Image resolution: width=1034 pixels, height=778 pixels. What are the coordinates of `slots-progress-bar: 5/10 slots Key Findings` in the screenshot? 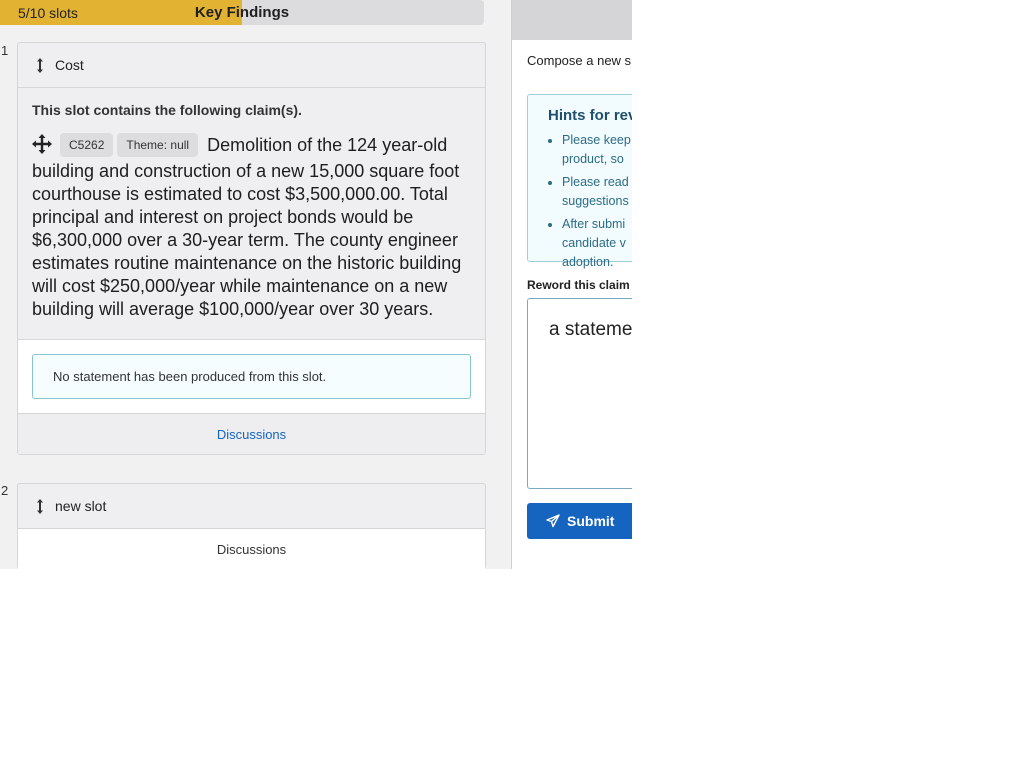 It's located at (242, 12).